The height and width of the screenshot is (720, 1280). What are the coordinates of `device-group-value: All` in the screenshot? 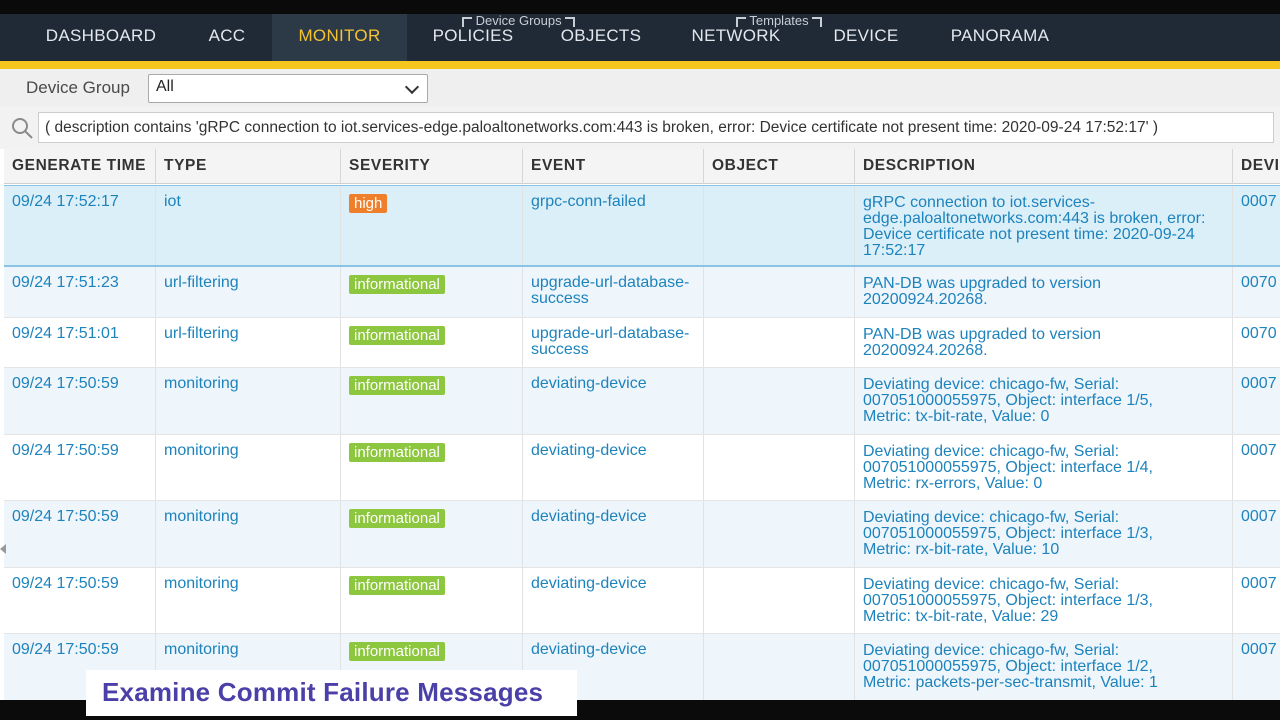 It's located at (165, 86).